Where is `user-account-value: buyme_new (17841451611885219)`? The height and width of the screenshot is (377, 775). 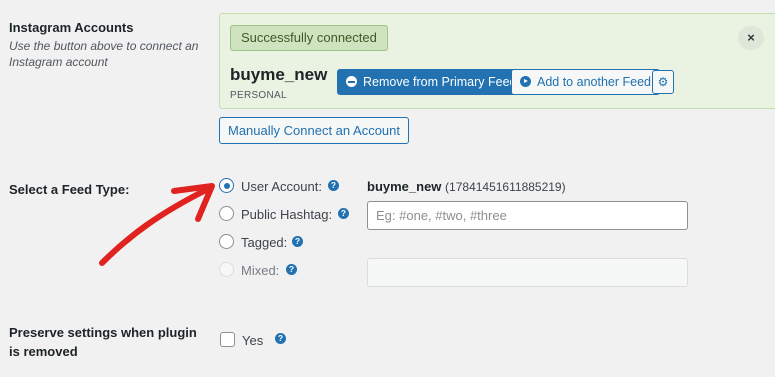 user-account-value: buyme_new (17841451611885219) is located at coordinates (466, 186).